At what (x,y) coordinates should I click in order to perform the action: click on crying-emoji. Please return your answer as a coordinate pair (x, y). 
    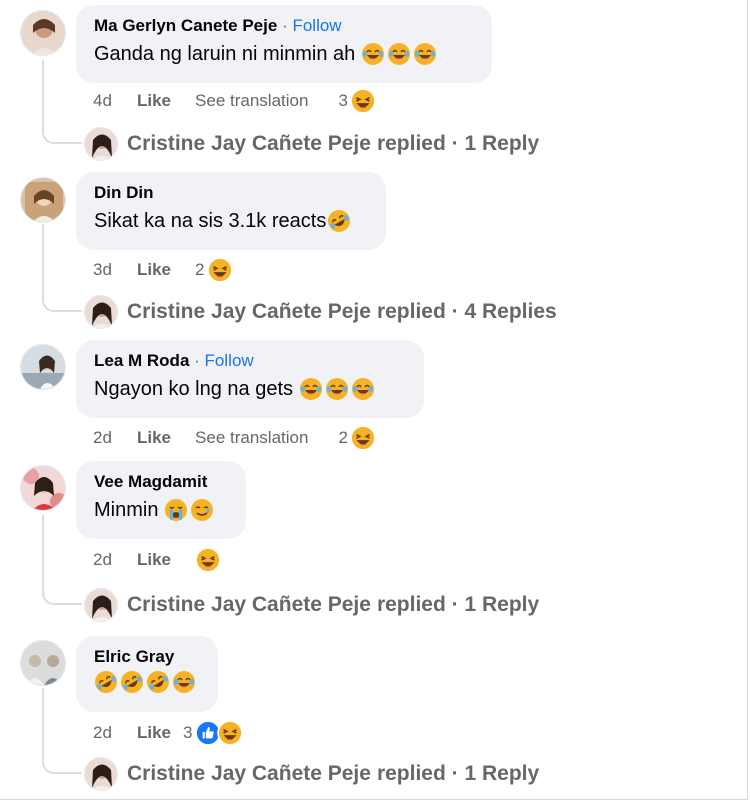
    Looking at the image, I should click on (176, 510).